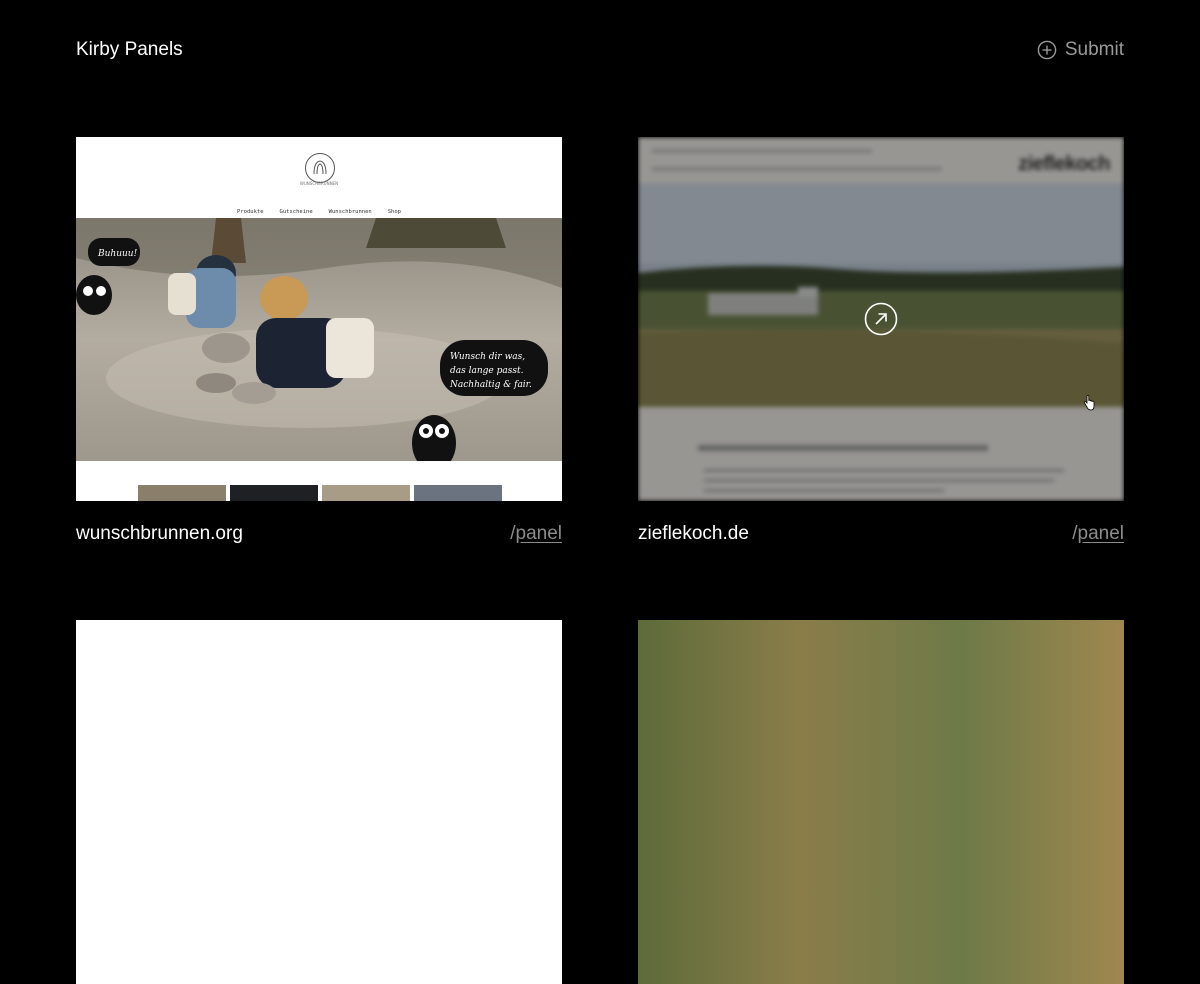 This screenshot has width=1200, height=984. Describe the element at coordinates (600, 50) in the screenshot. I see `site-header: Kirby Panels Submit` at that location.